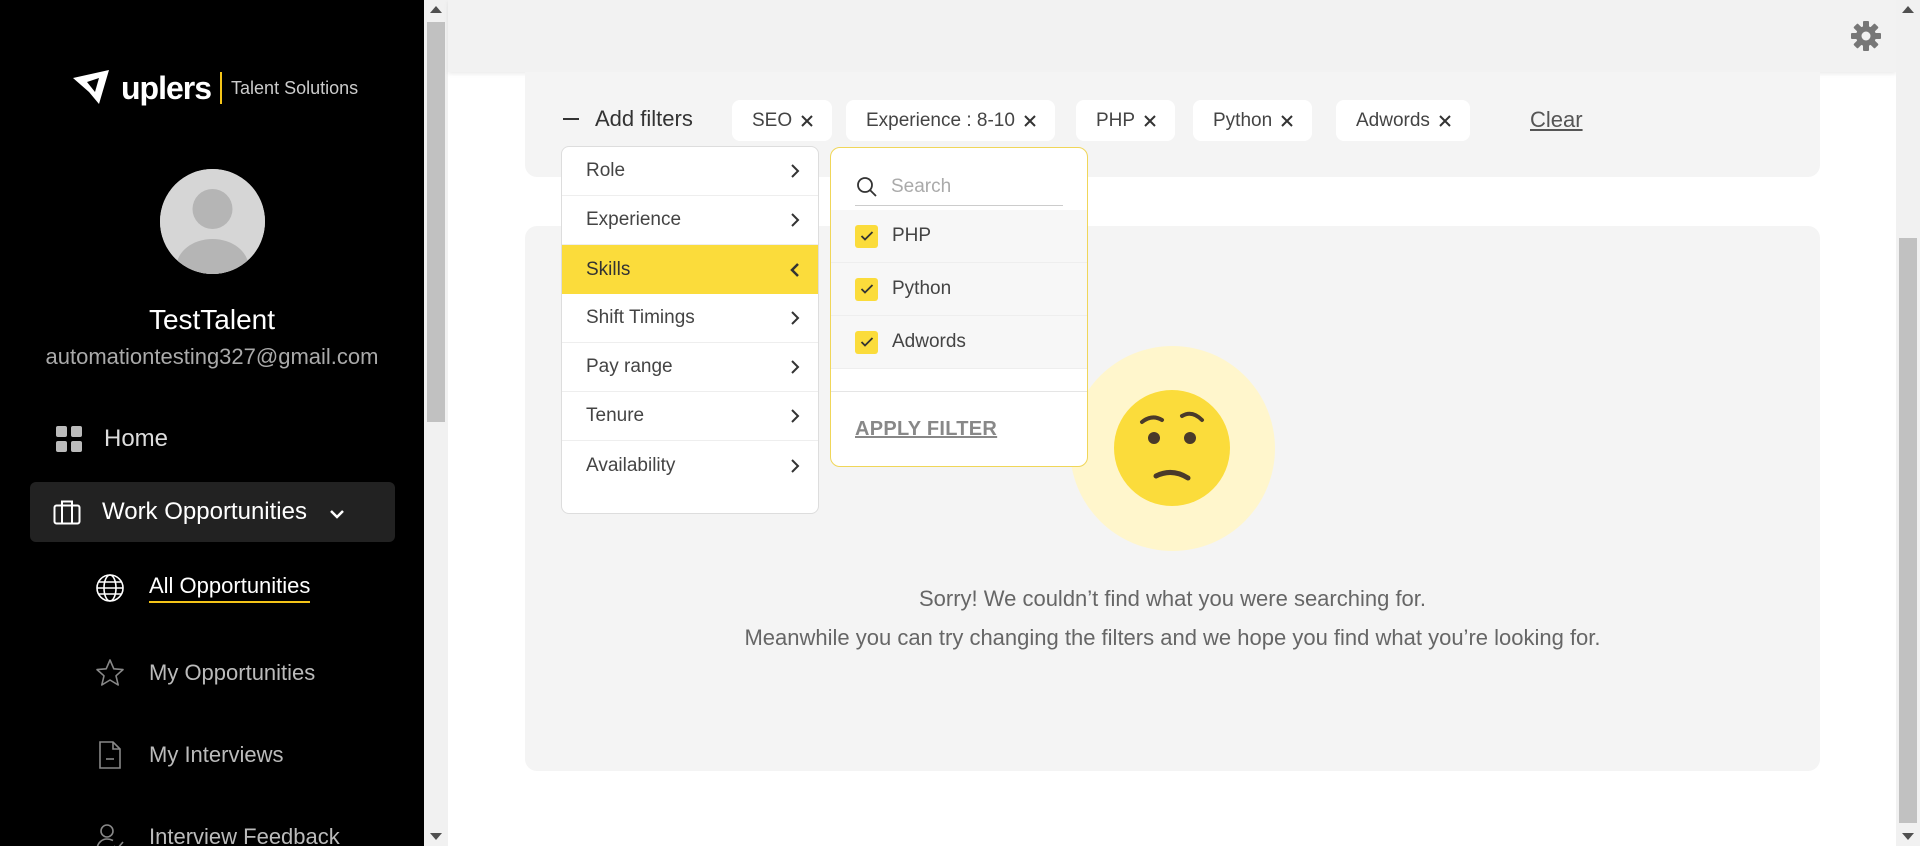 Image resolution: width=1920 pixels, height=846 pixels. What do you see at coordinates (629, 366) in the screenshot?
I see `category-label: Pay range` at bounding box center [629, 366].